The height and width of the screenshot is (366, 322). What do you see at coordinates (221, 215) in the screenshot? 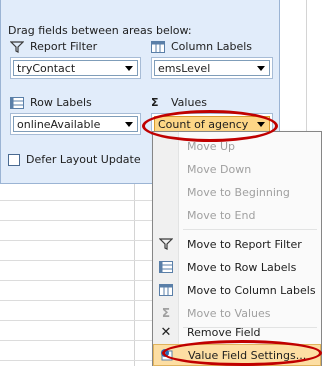
I see `menu-item-label: Move to End` at bounding box center [221, 215].